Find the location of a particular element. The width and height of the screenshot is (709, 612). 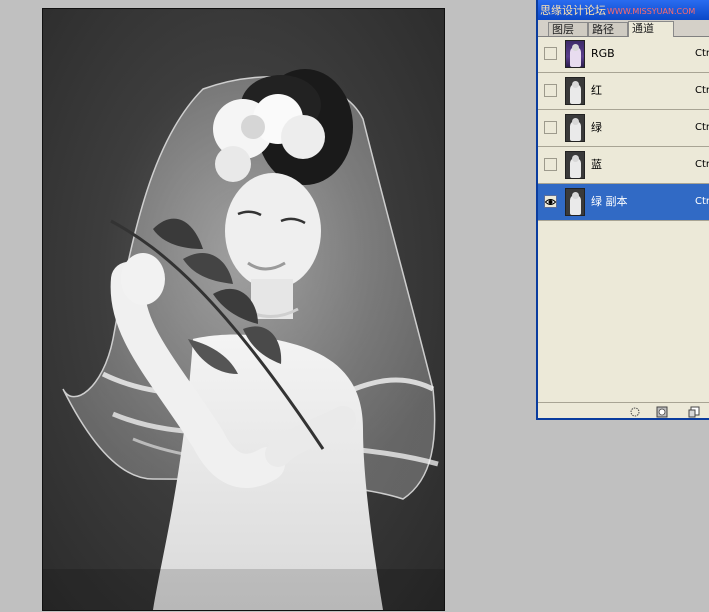

tabbar-spacer is located at coordinates (691, 29).